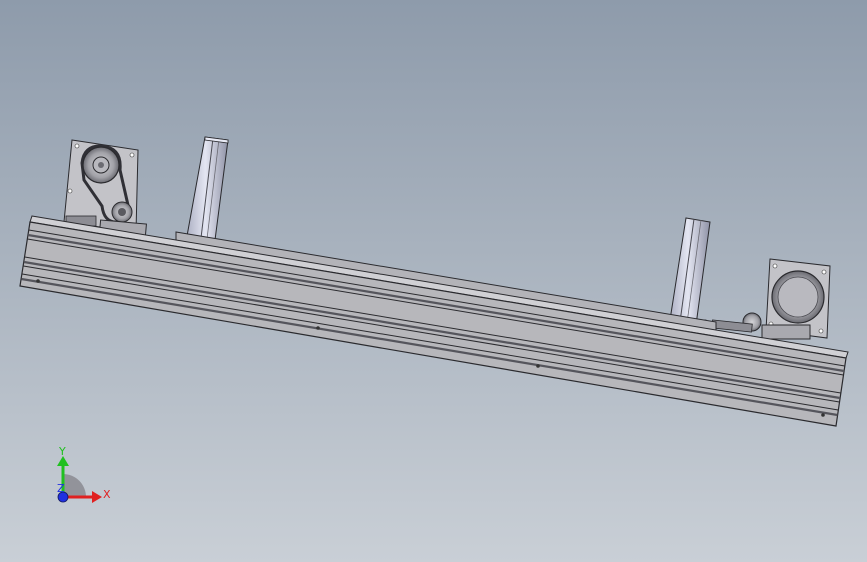  I want to click on left-motor-assembly, so click(105, 188).